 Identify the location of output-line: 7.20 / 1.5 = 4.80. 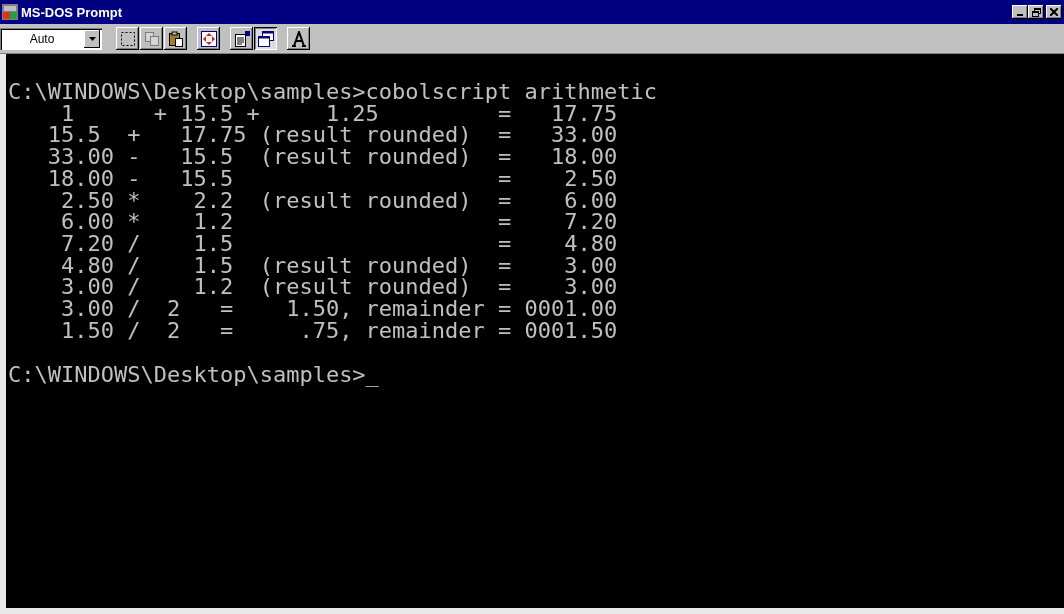
(338, 243).